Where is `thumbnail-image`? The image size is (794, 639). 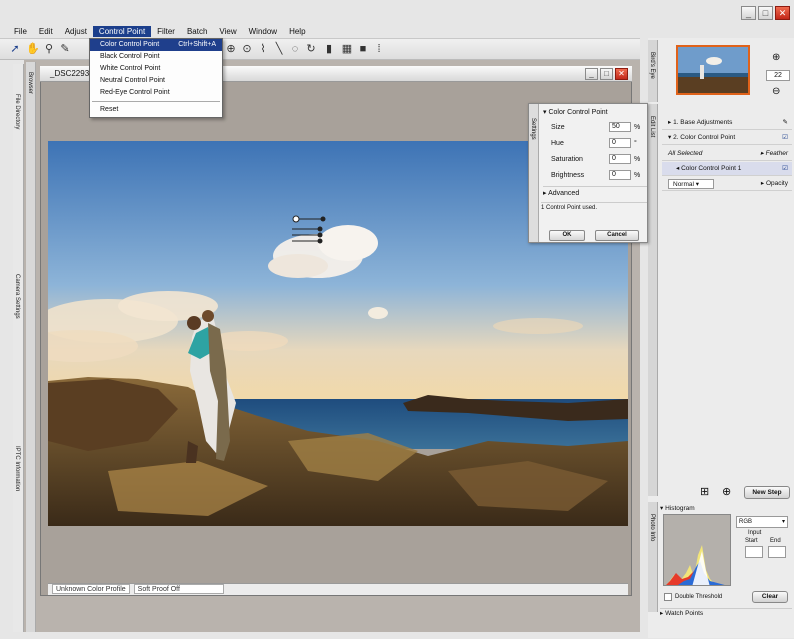
thumbnail-image is located at coordinates (713, 70).